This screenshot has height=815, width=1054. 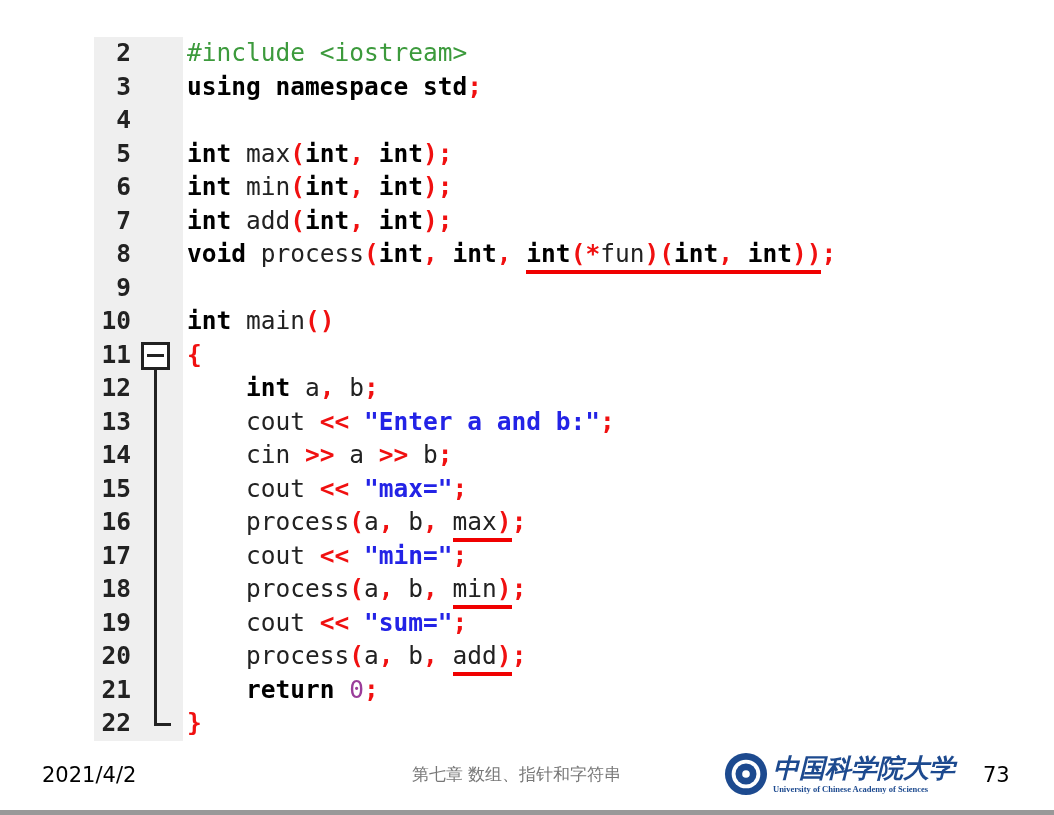 What do you see at coordinates (996, 775) in the screenshot?
I see `page-number: 73` at bounding box center [996, 775].